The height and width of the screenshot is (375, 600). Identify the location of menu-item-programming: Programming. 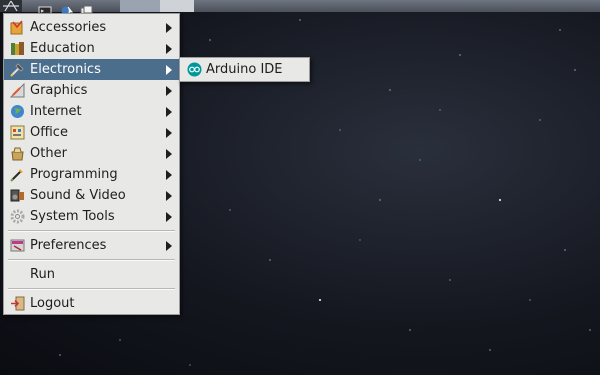
(91, 174).